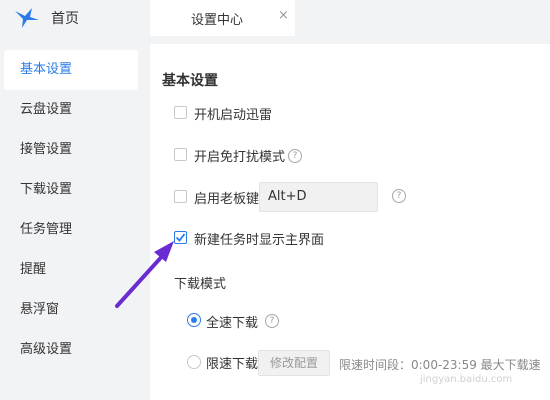 This screenshot has height=400, width=550. I want to click on startup-checkbox, so click(180, 112).